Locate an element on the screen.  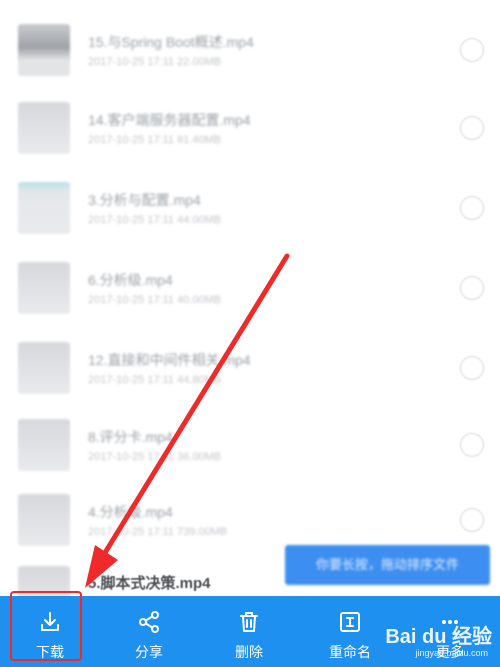
file-name: 6.分析级.mp4 is located at coordinates (130, 280).